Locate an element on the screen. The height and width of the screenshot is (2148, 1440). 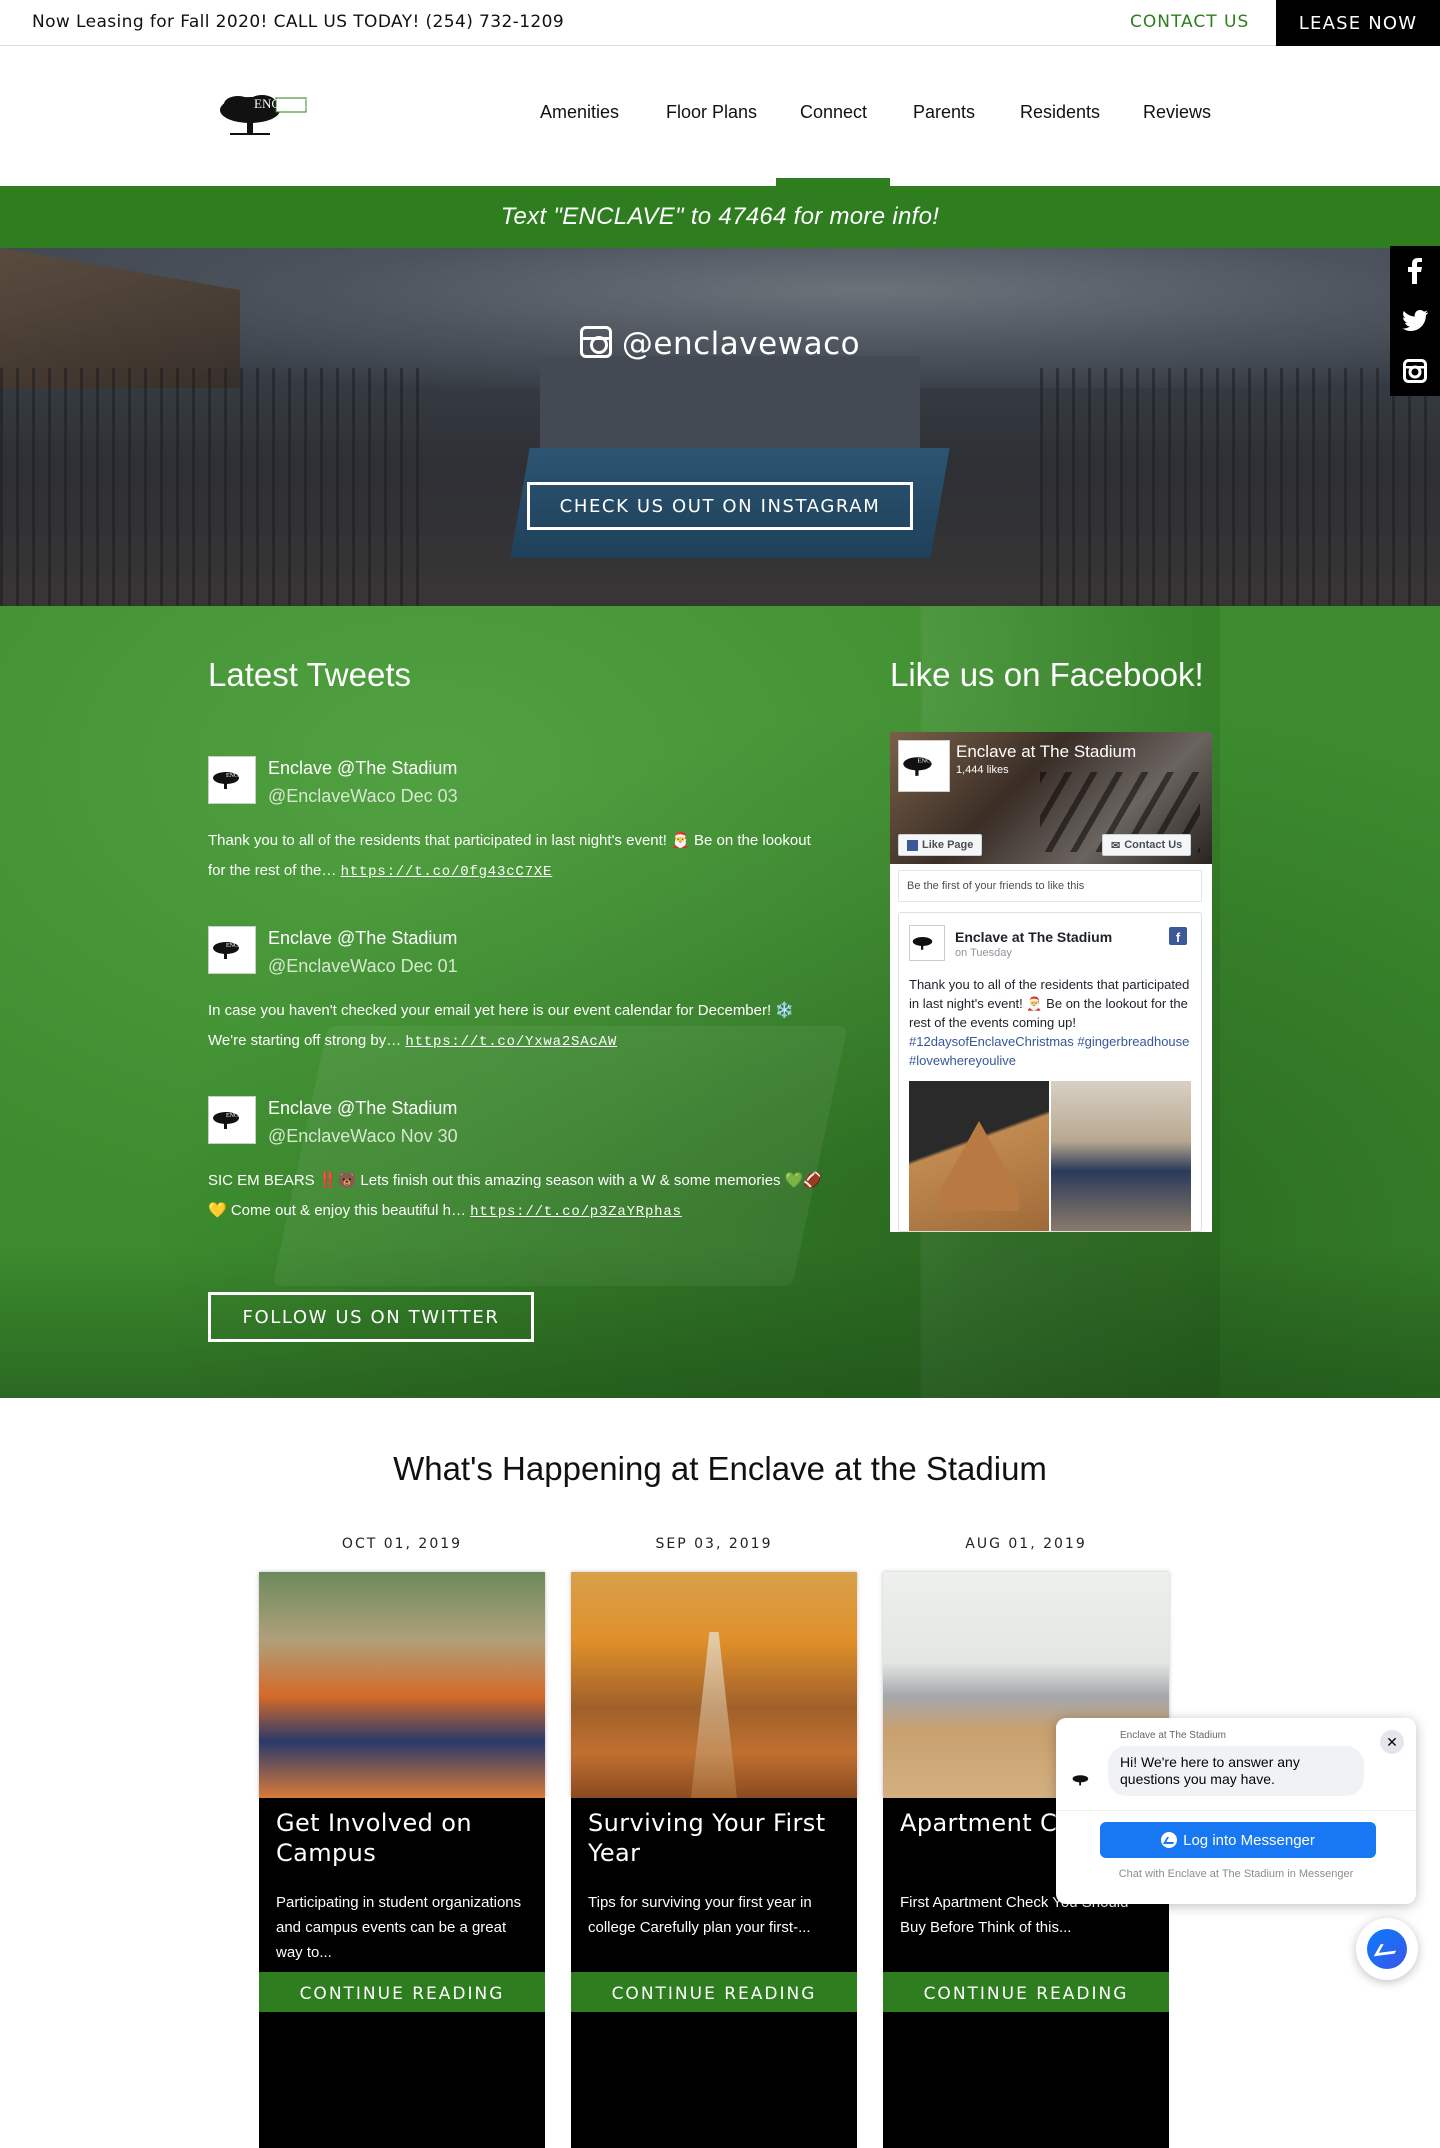
tweet-handle-date: @EnclaveWaco Dec 03 is located at coordinates (363, 796).